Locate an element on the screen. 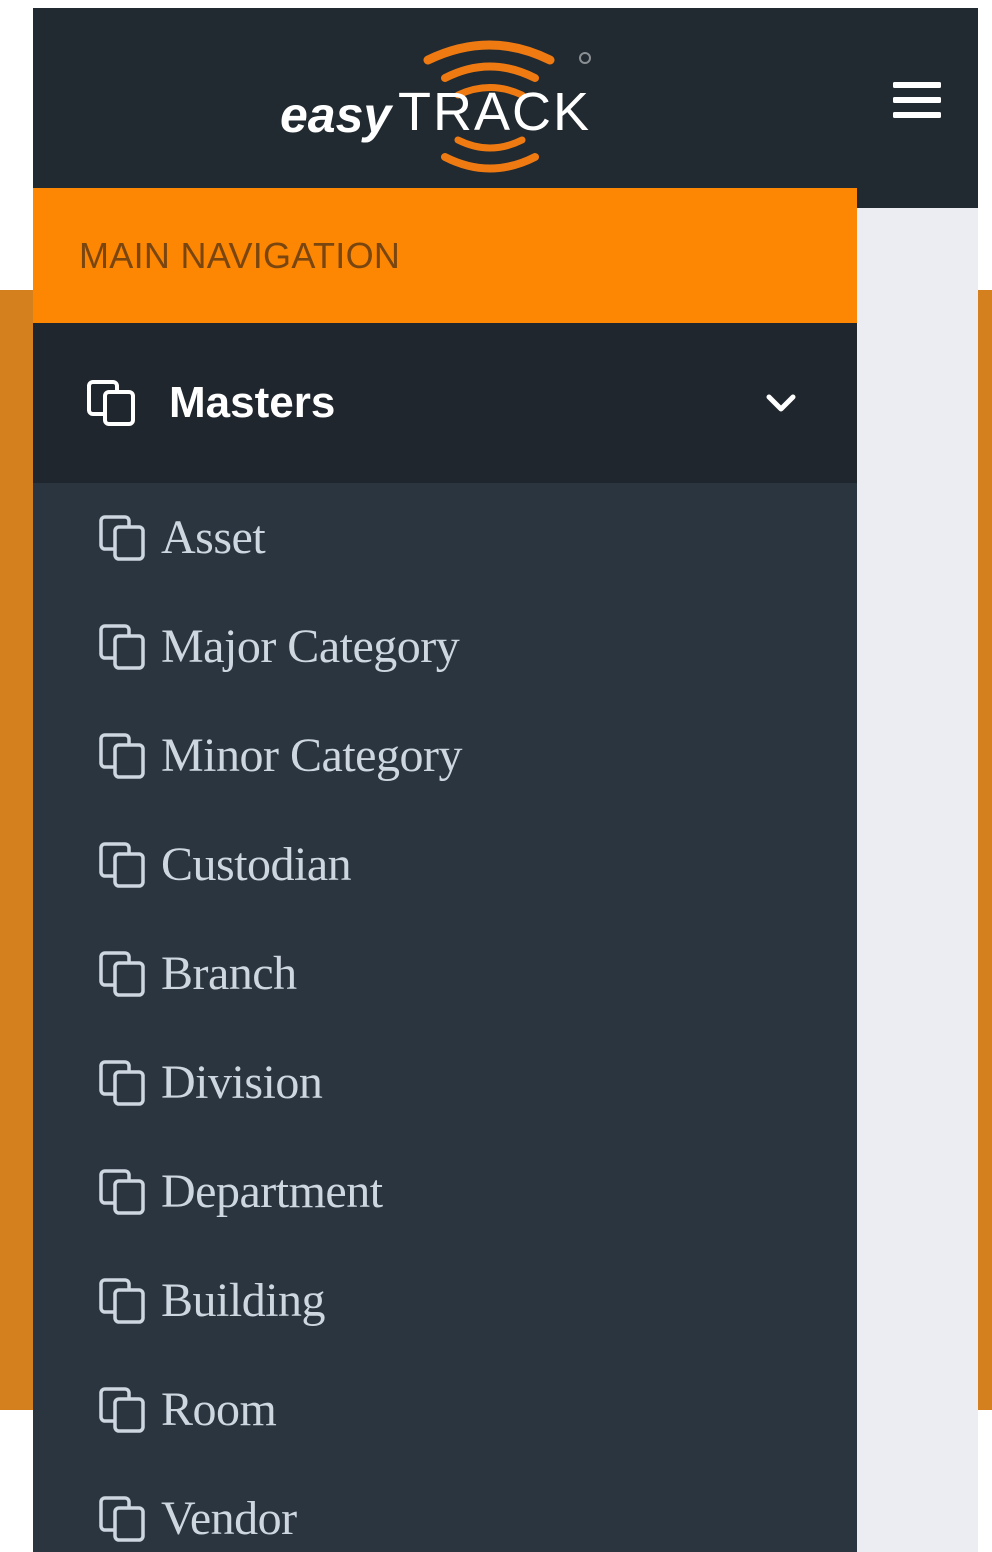  submenu-item-major-category: Major Category is located at coordinates (445, 646).